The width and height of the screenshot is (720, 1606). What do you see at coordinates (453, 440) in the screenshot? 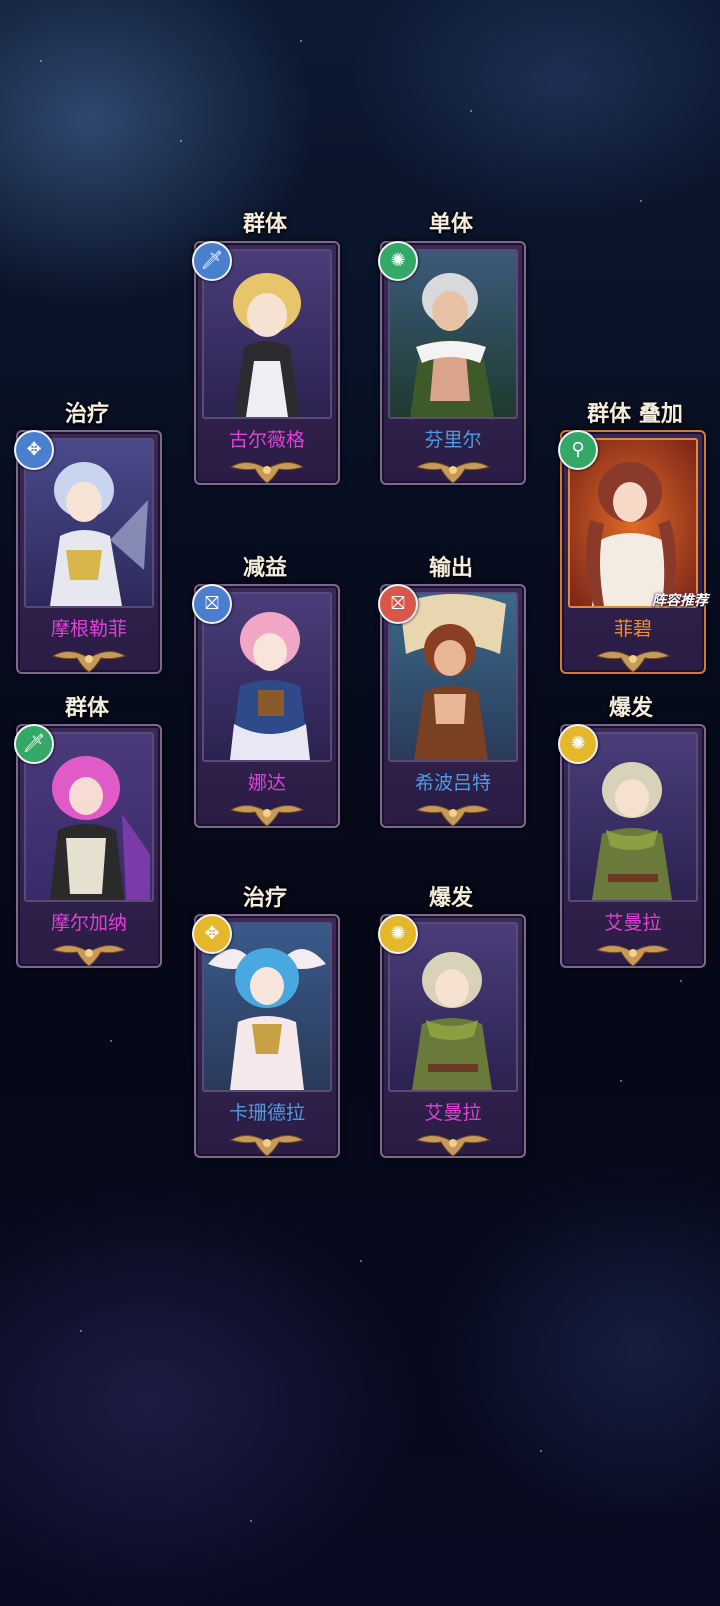
I see `hero-name: 芬里尔` at bounding box center [453, 440].